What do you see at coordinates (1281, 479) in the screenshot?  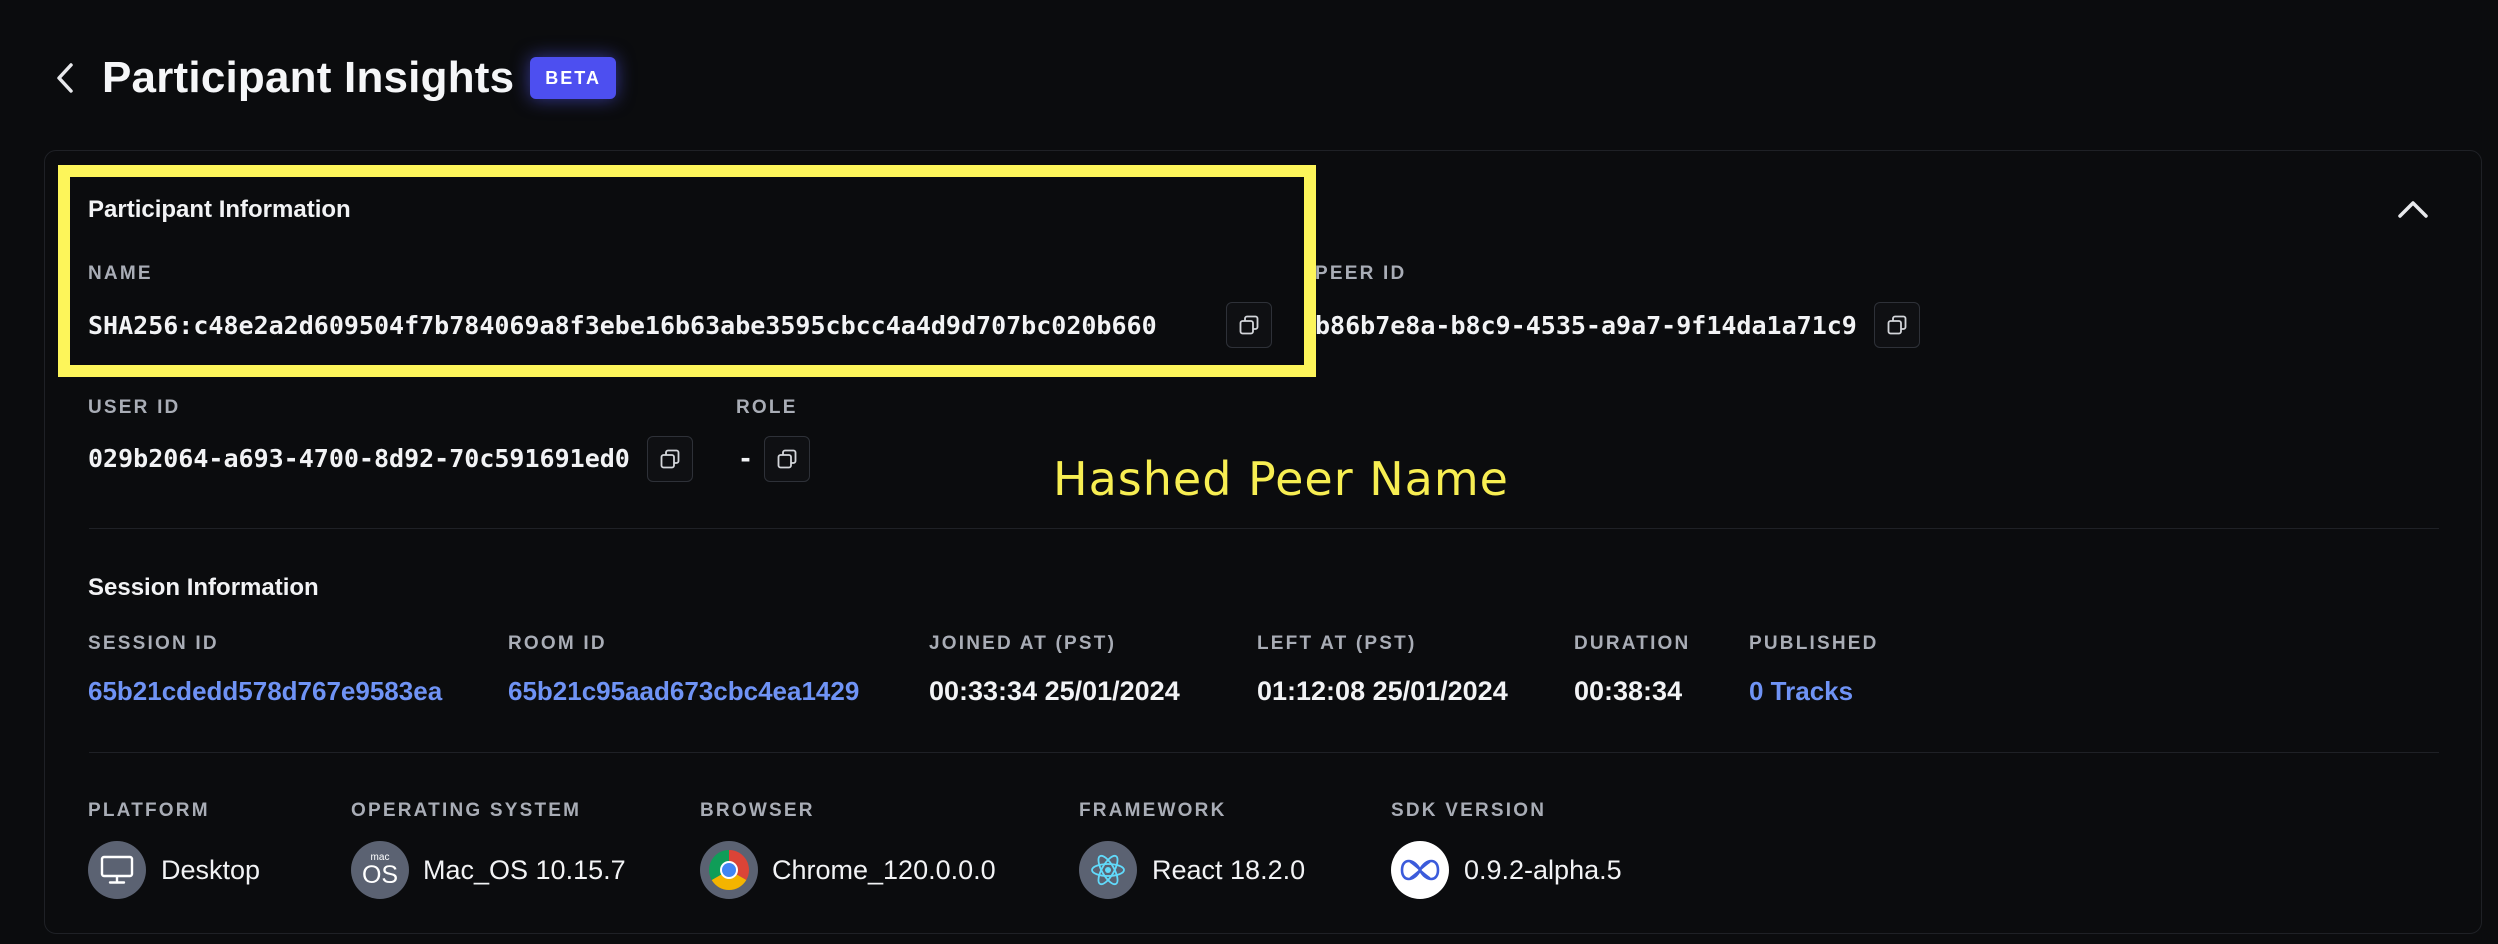 I see `annotation-label: Hashed Peer Name` at bounding box center [1281, 479].